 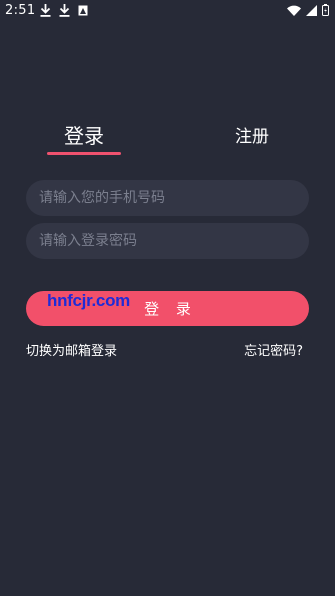 I want to click on system-icons, so click(x=308, y=10).